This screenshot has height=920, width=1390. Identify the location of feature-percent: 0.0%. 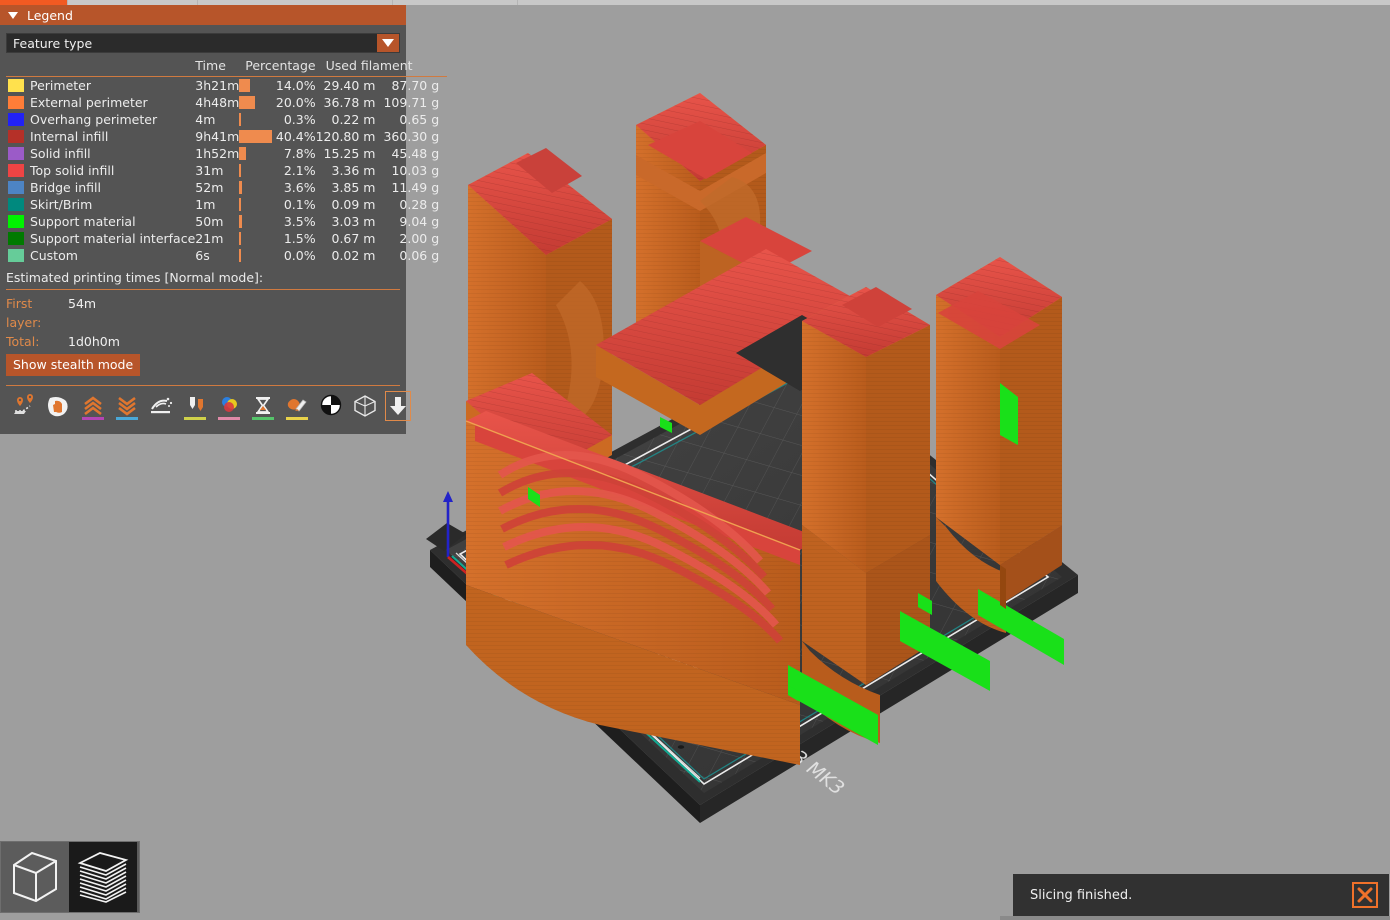
(299, 255).